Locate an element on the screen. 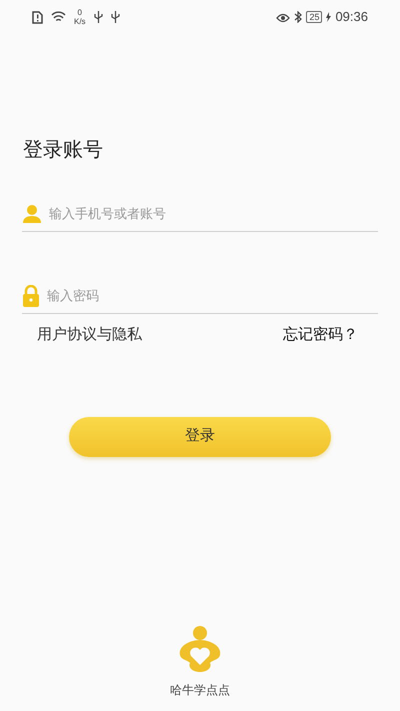 The image size is (400, 711). login-button: 登录 is located at coordinates (200, 436).